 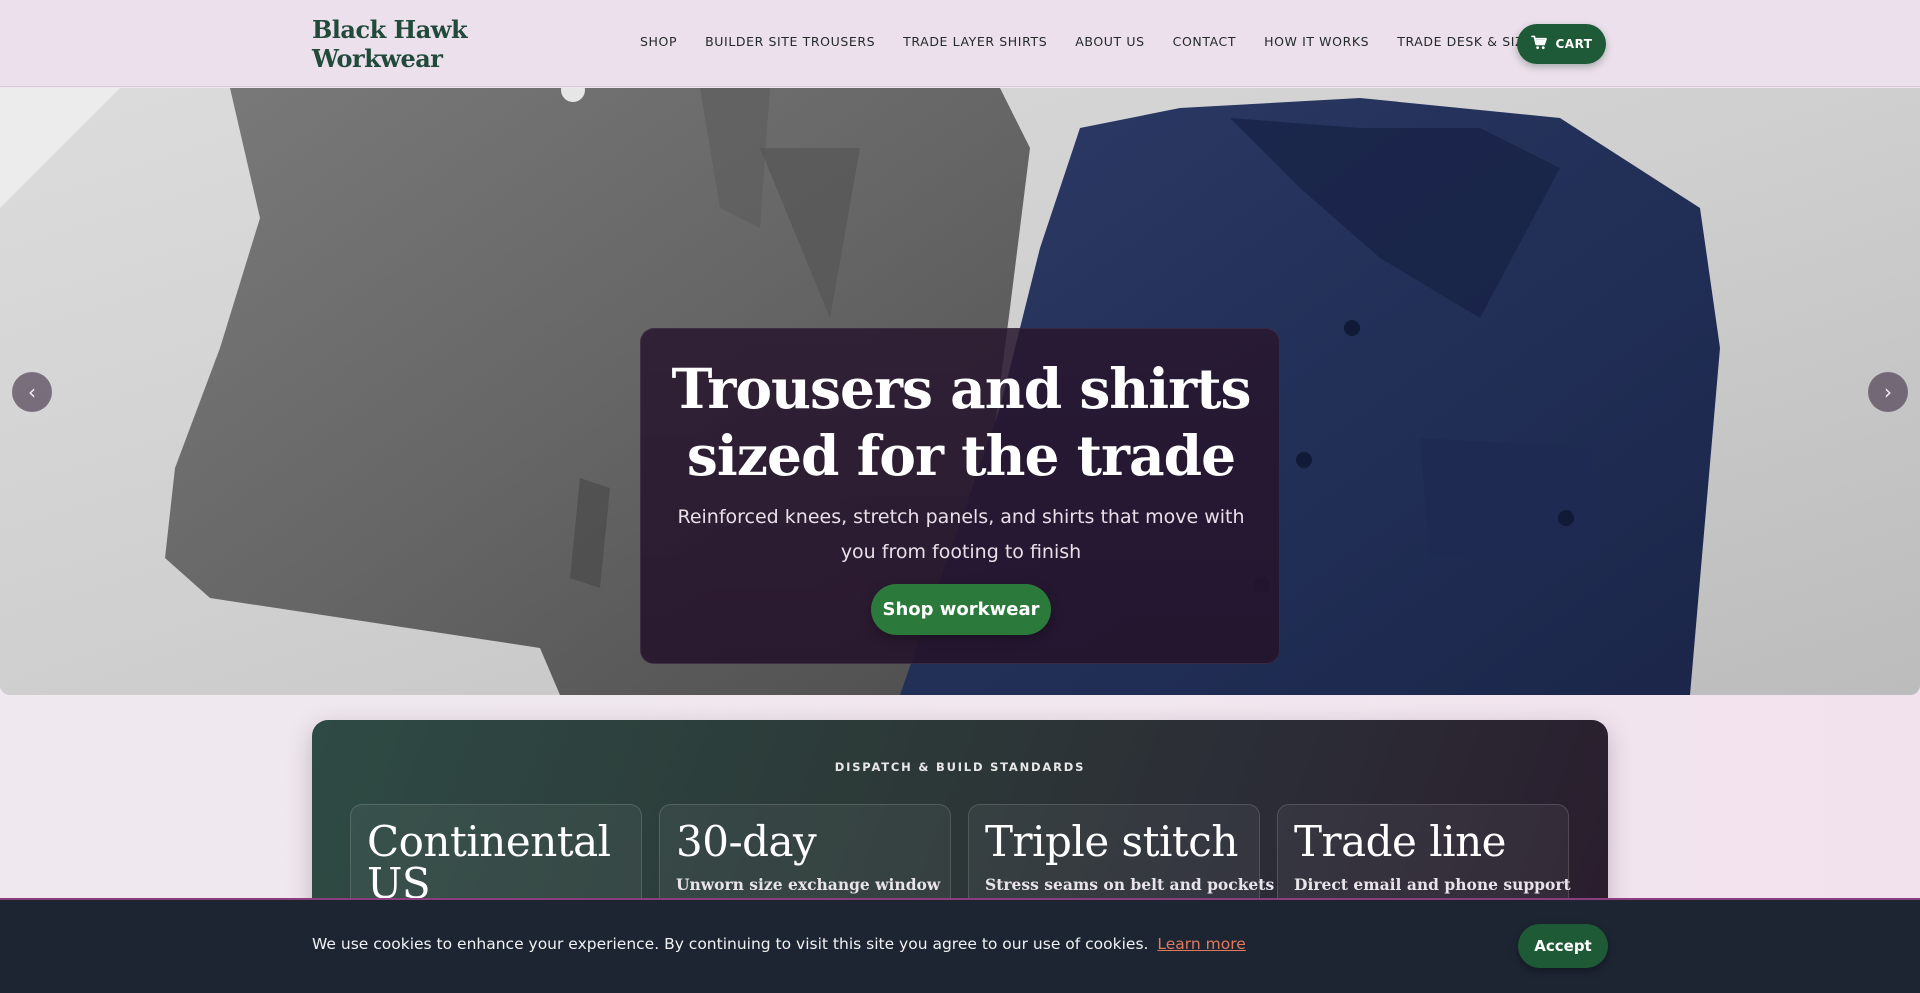 I want to click on standard-title: Triple stitch, so click(x=1111, y=841).